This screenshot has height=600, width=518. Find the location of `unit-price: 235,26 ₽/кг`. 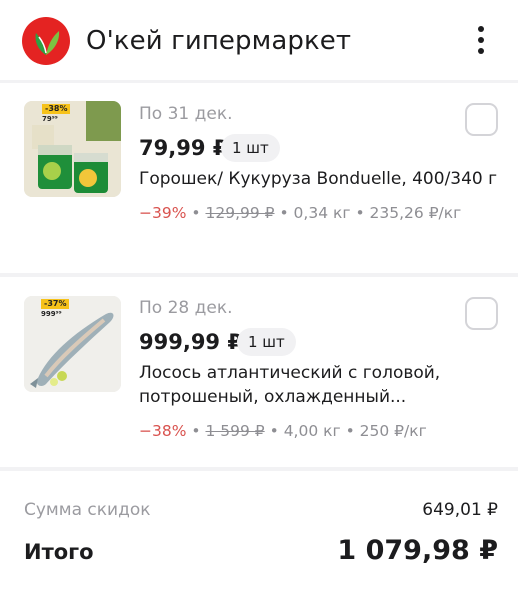

unit-price: 235,26 ₽/кг is located at coordinates (415, 213).